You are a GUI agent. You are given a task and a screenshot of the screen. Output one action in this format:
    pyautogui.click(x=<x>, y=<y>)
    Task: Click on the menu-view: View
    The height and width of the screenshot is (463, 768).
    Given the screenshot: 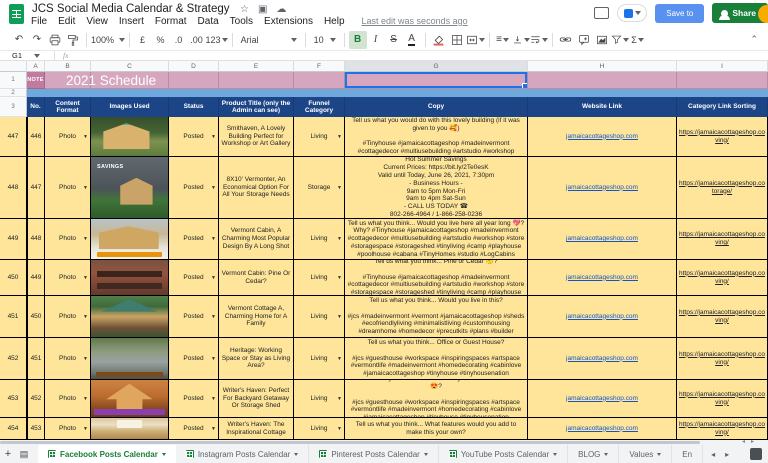 What is the action you would take?
    pyautogui.click(x=97, y=21)
    